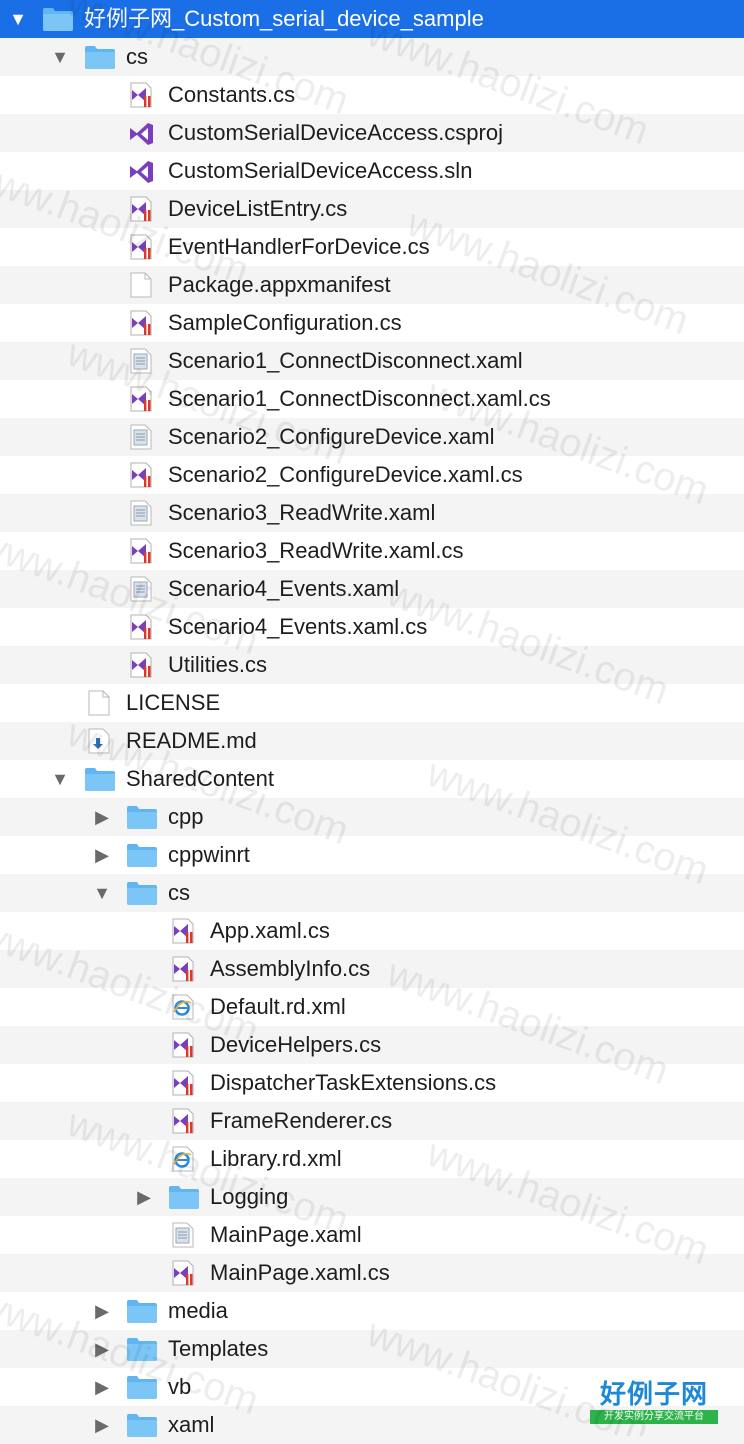 This screenshot has height=1444, width=744. Describe the element at coordinates (372, 1235) in the screenshot. I see `tree-file-row: MainPage.xaml` at that location.